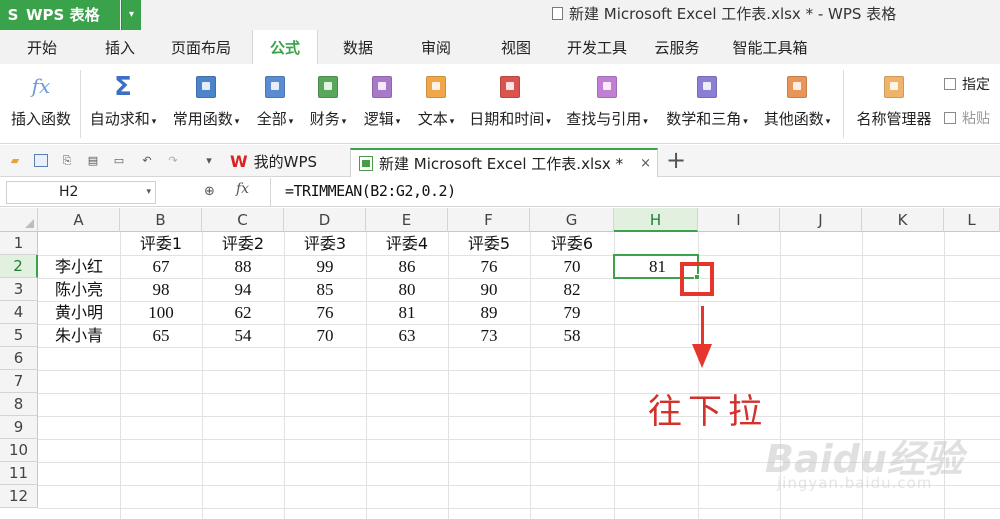 The image size is (1000, 519). What do you see at coordinates (510, 104) in the screenshot?
I see `datetime-functions-button: 日期和时间 ▾` at bounding box center [510, 104].